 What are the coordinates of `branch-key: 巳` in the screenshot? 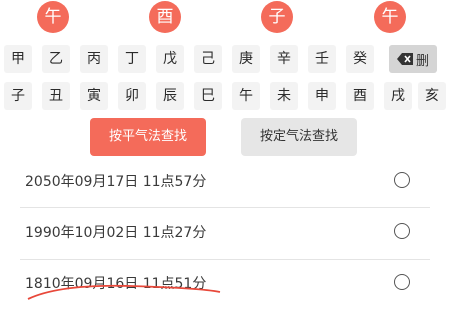 It's located at (208, 96).